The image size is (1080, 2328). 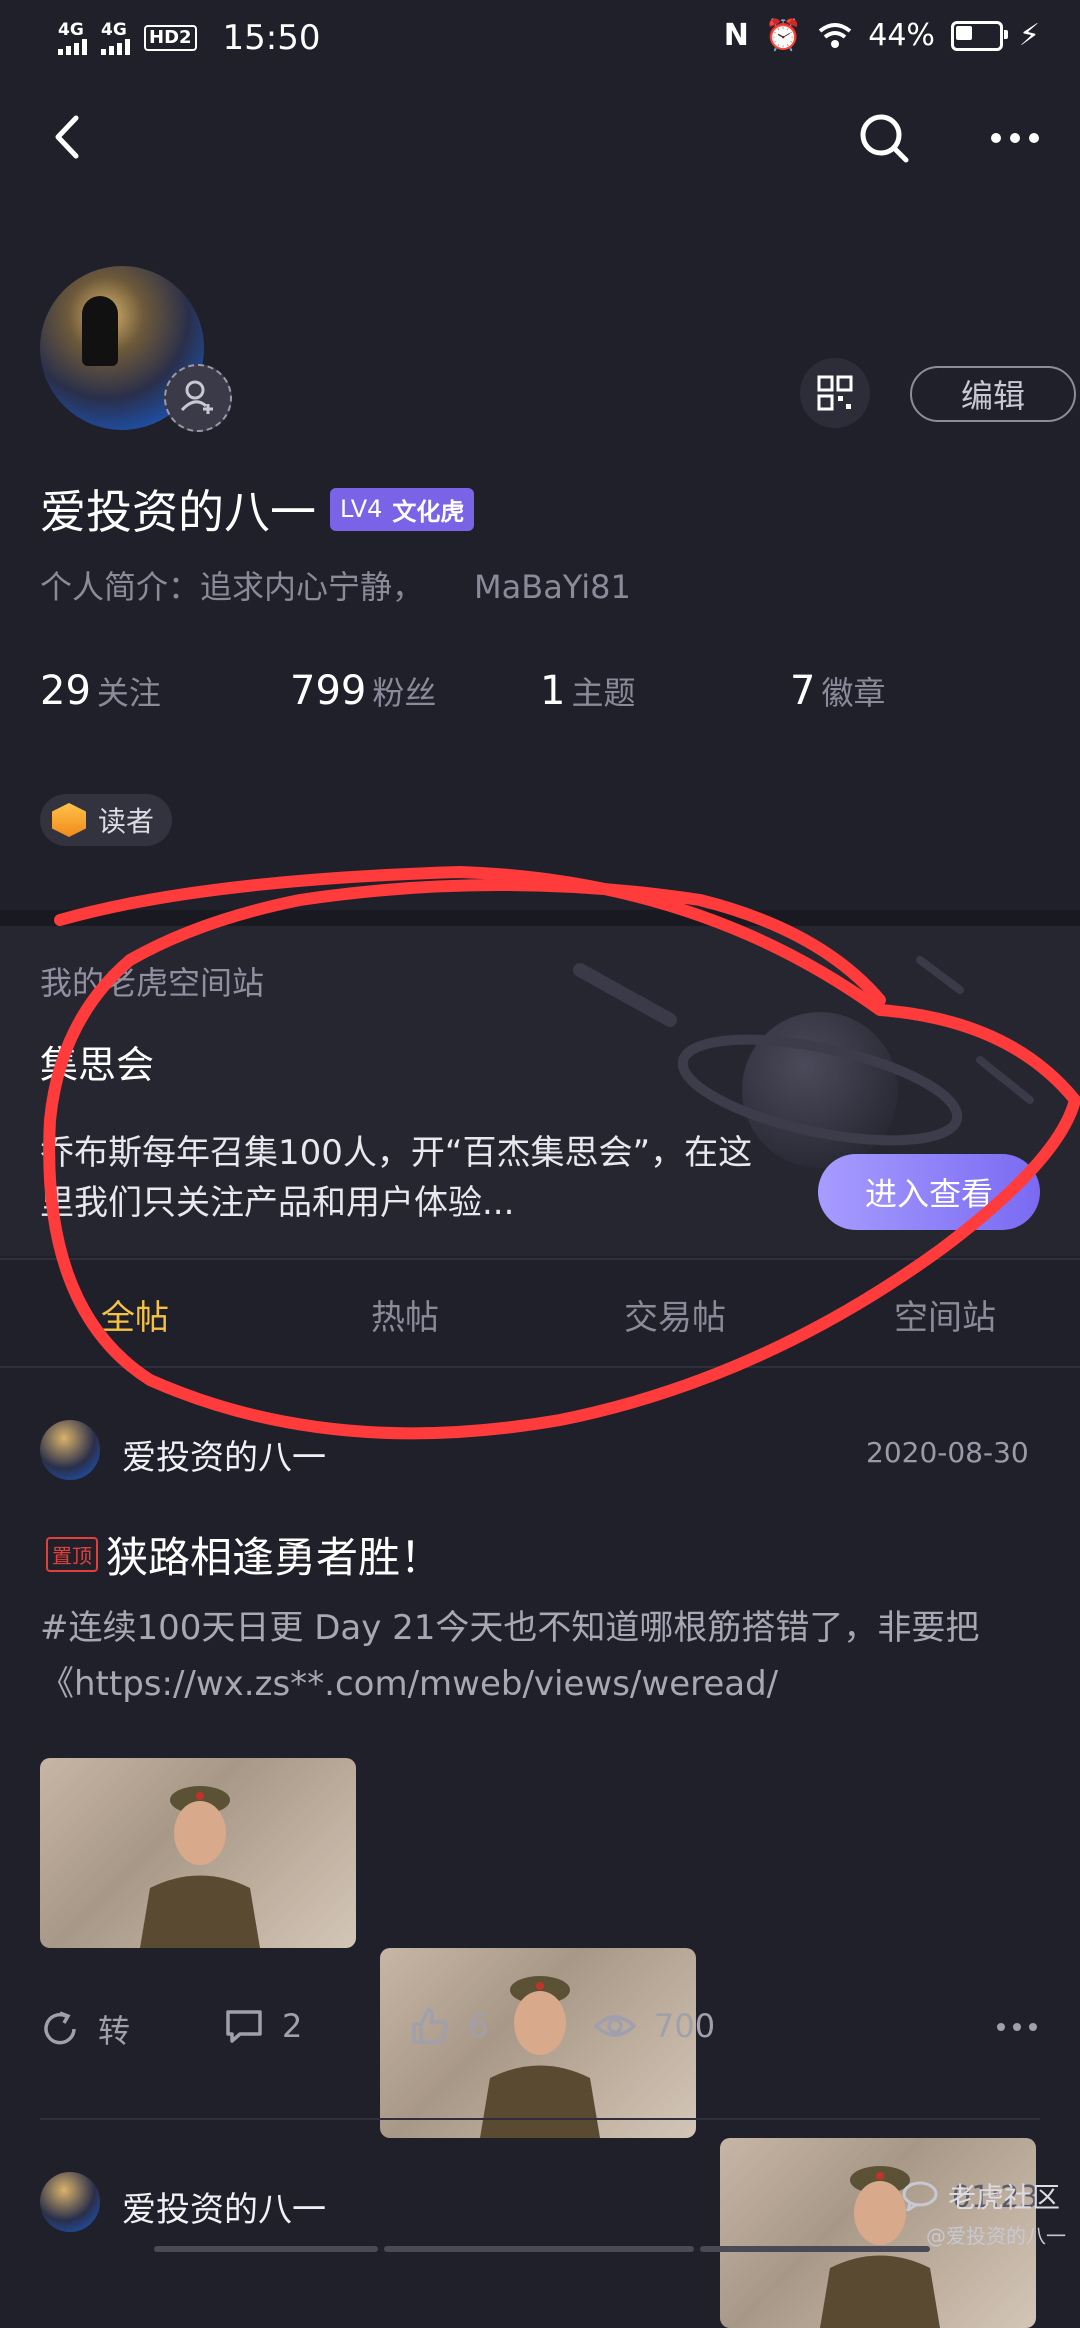 What do you see at coordinates (292, 2026) in the screenshot?
I see `comment-count: 2` at bounding box center [292, 2026].